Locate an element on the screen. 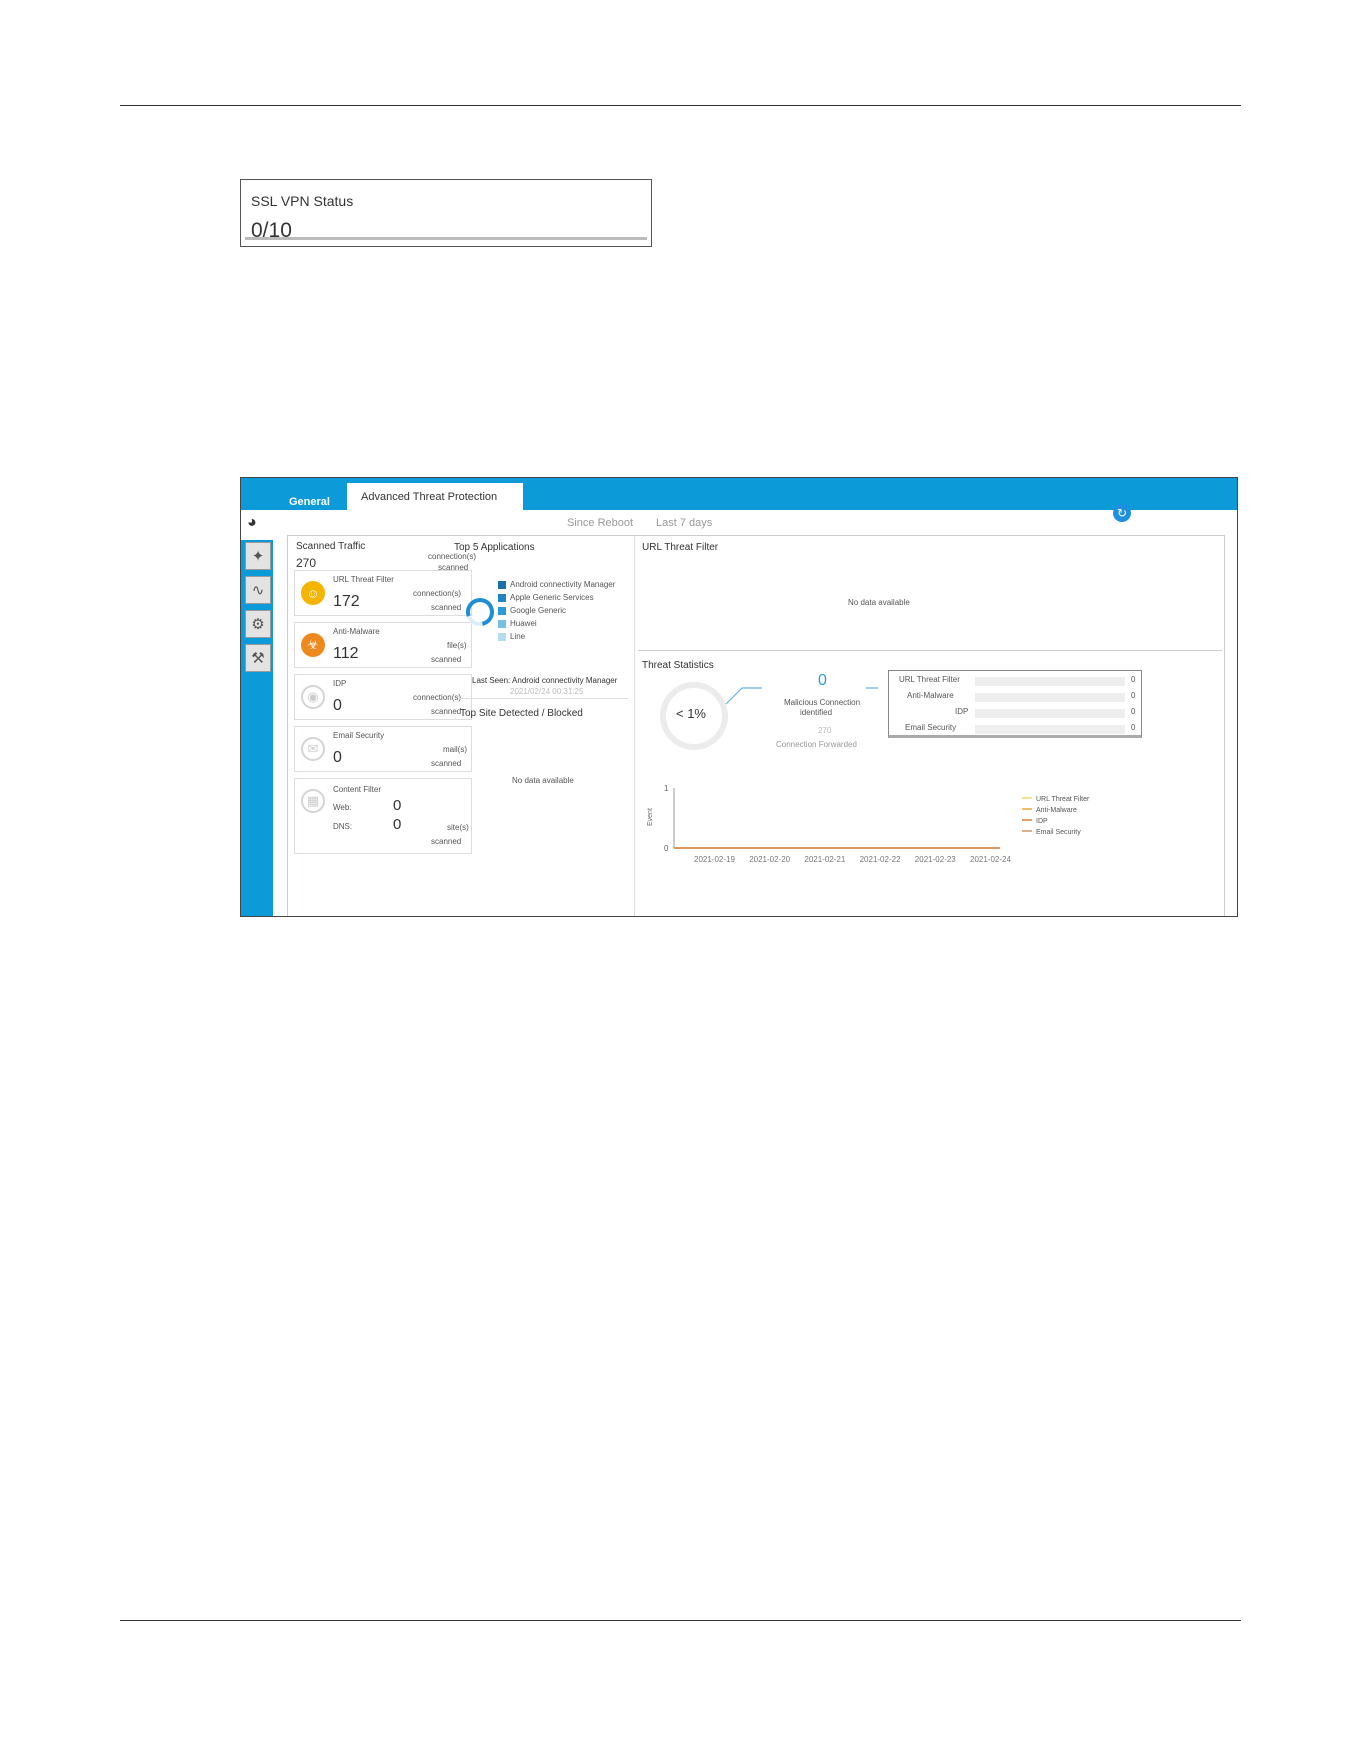 This screenshot has width=1361, height=1761. legend-label-2: IDP is located at coordinates (1042, 821).